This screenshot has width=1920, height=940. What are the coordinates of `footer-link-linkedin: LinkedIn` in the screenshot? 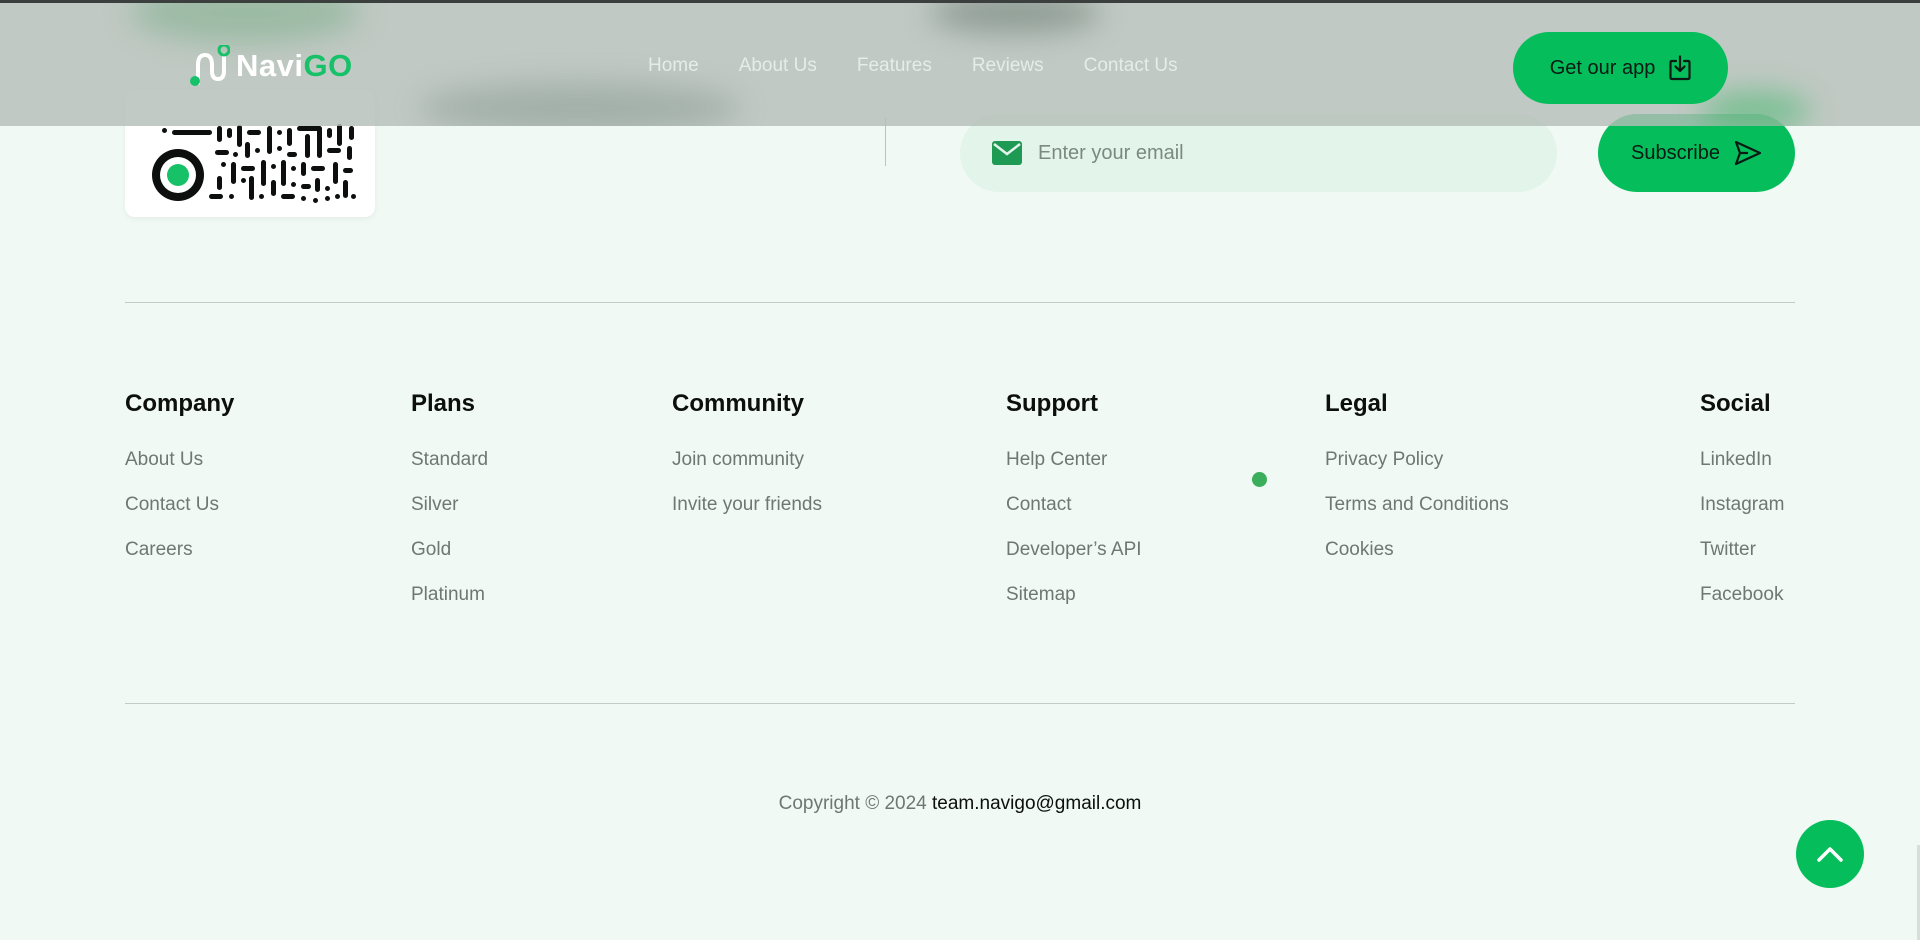 It's located at (1742, 460).